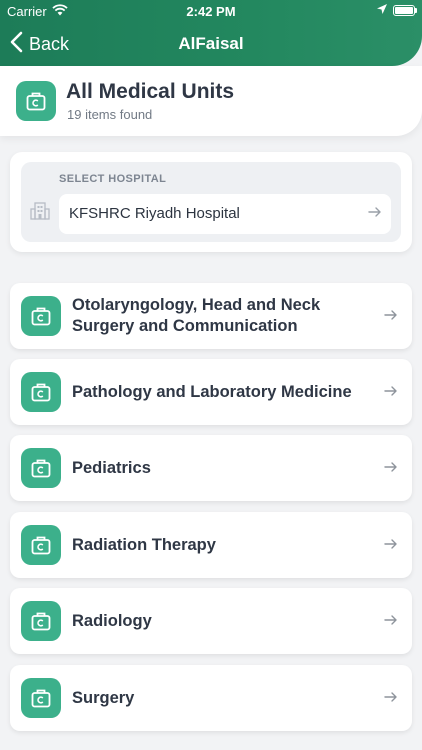 The height and width of the screenshot is (750, 422). What do you see at coordinates (40, 213) in the screenshot?
I see `building-icon` at bounding box center [40, 213].